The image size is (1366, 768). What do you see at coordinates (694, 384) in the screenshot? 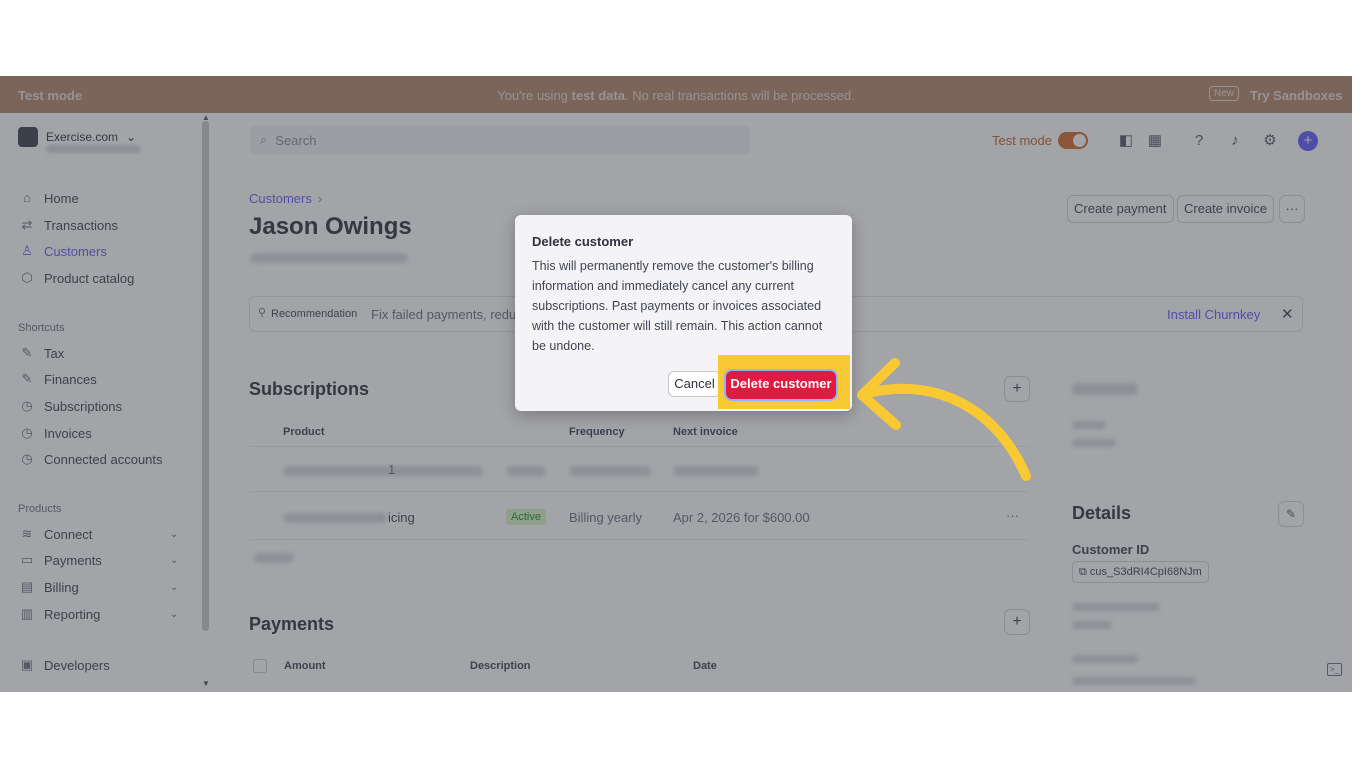
I see `cancel-button: Cancel` at bounding box center [694, 384].